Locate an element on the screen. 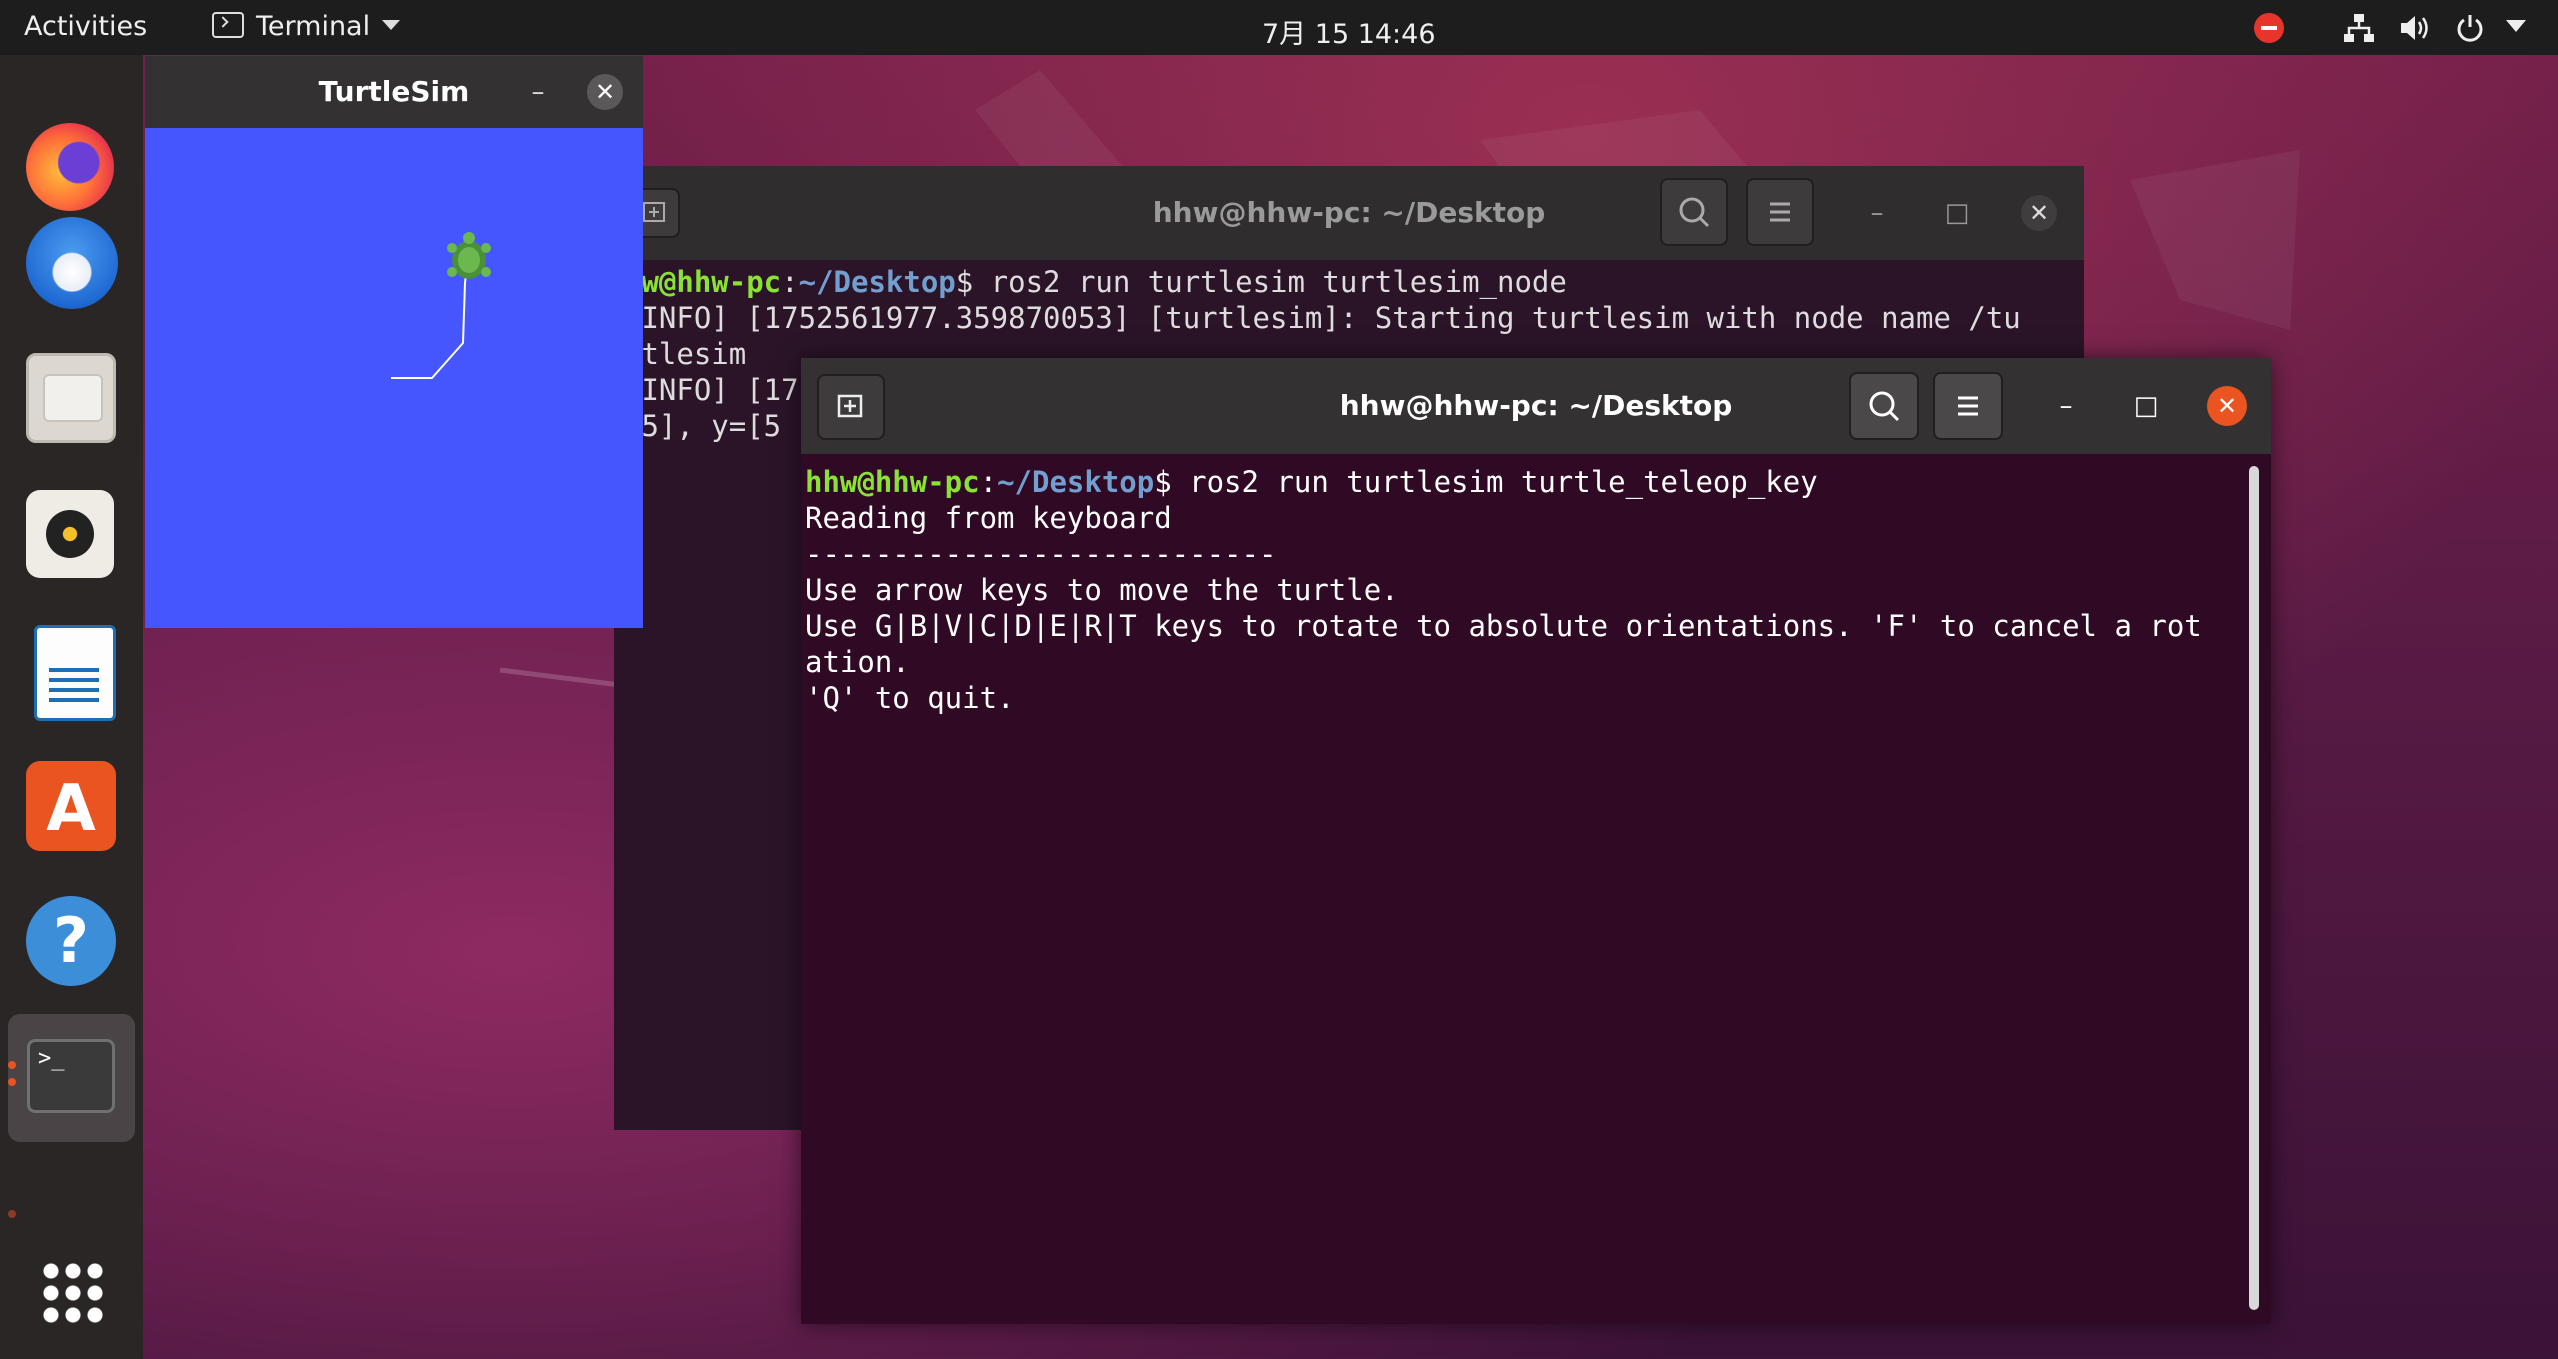 The image size is (2558, 1359). output-line: 45], y=[5 is located at coordinates (703, 426).